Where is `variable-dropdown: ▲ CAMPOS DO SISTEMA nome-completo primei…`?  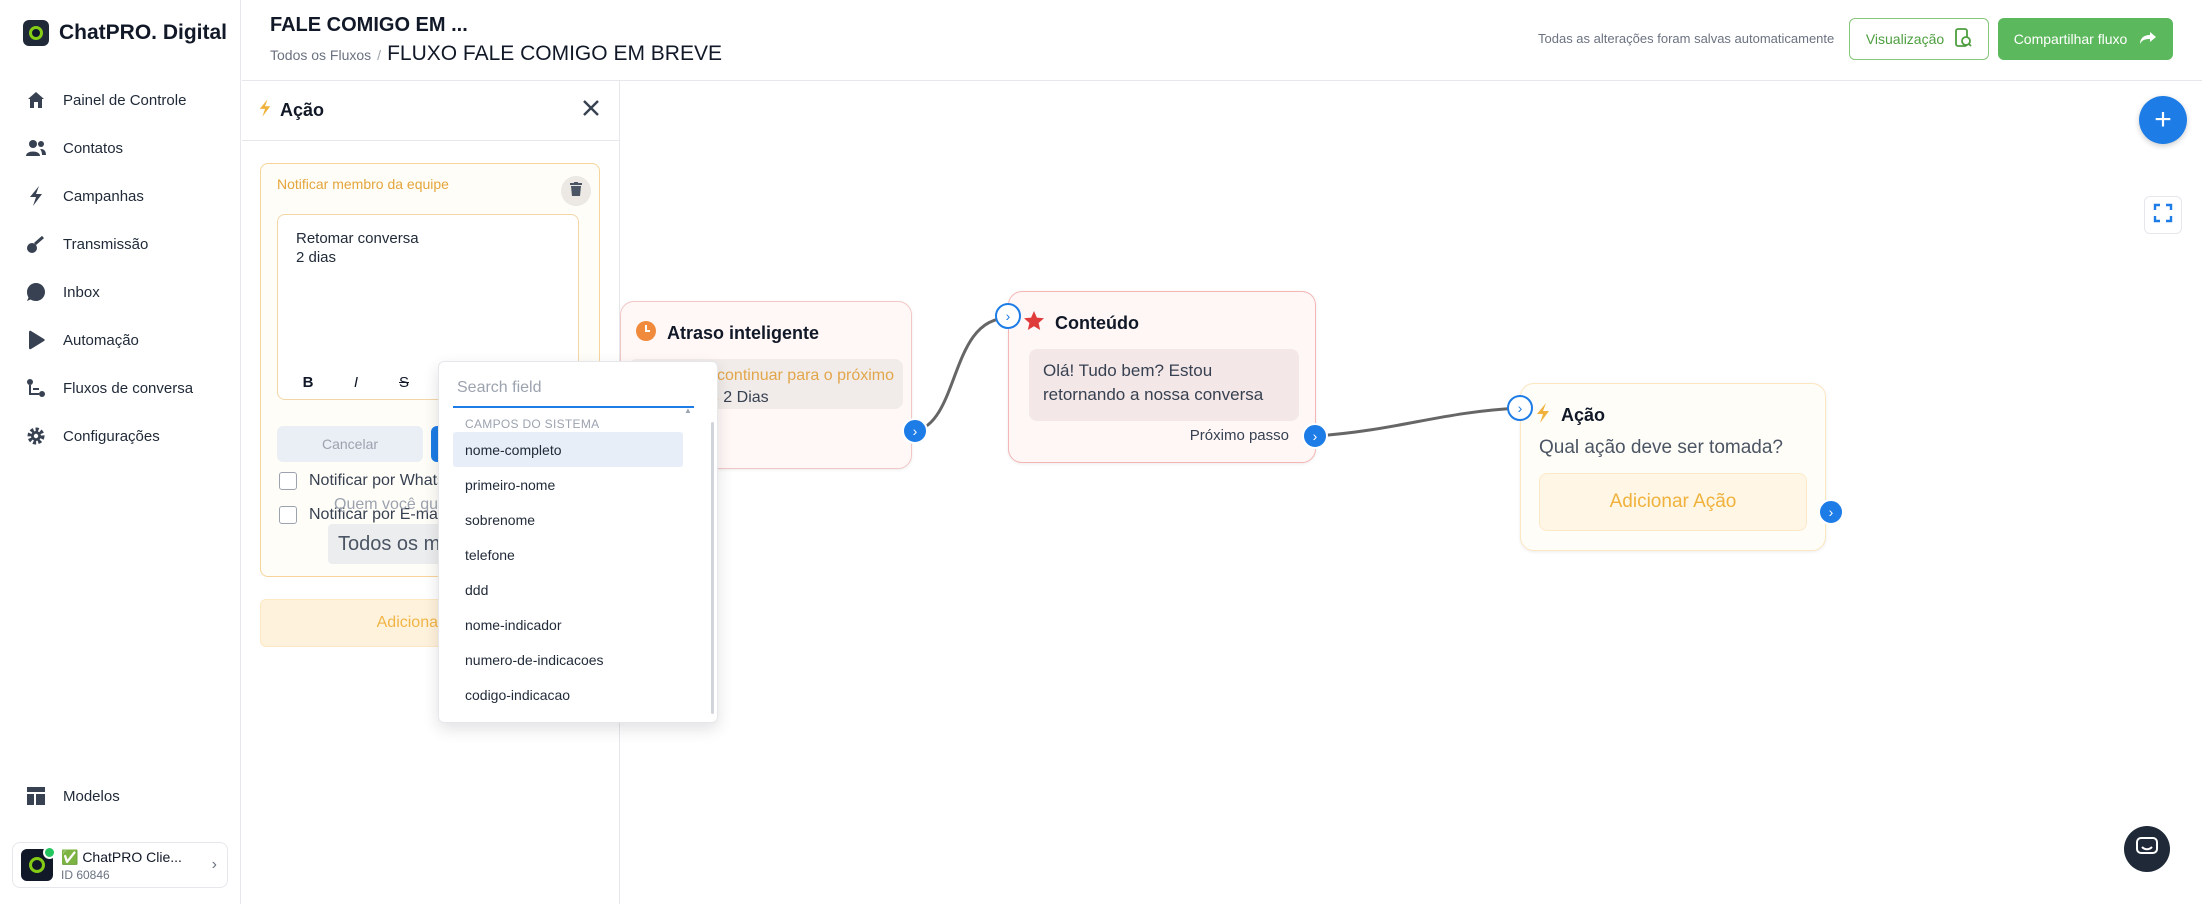
variable-dropdown: ▲ CAMPOS DO SISTEMA nome-completo primei… is located at coordinates (578, 542).